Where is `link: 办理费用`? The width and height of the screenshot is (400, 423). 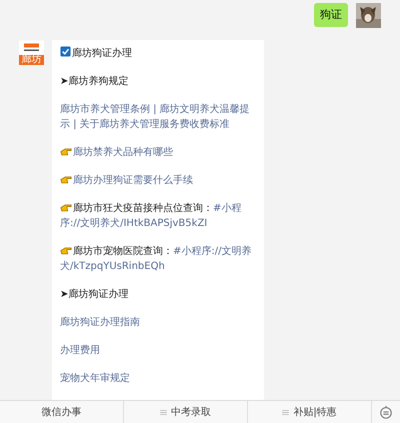 link: 办理费用 is located at coordinates (80, 350).